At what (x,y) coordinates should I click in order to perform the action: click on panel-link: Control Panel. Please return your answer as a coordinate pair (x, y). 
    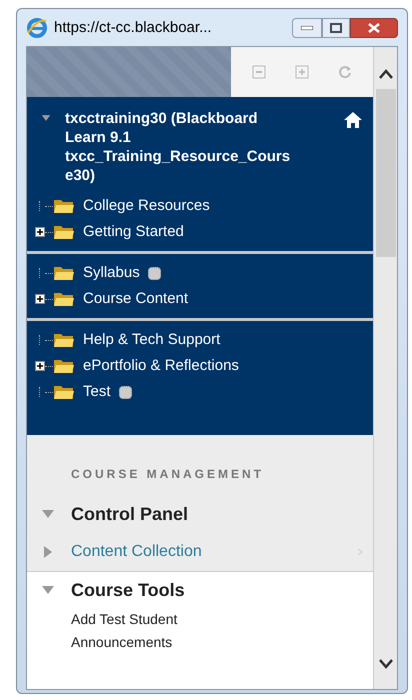
    Looking at the image, I should click on (129, 514).